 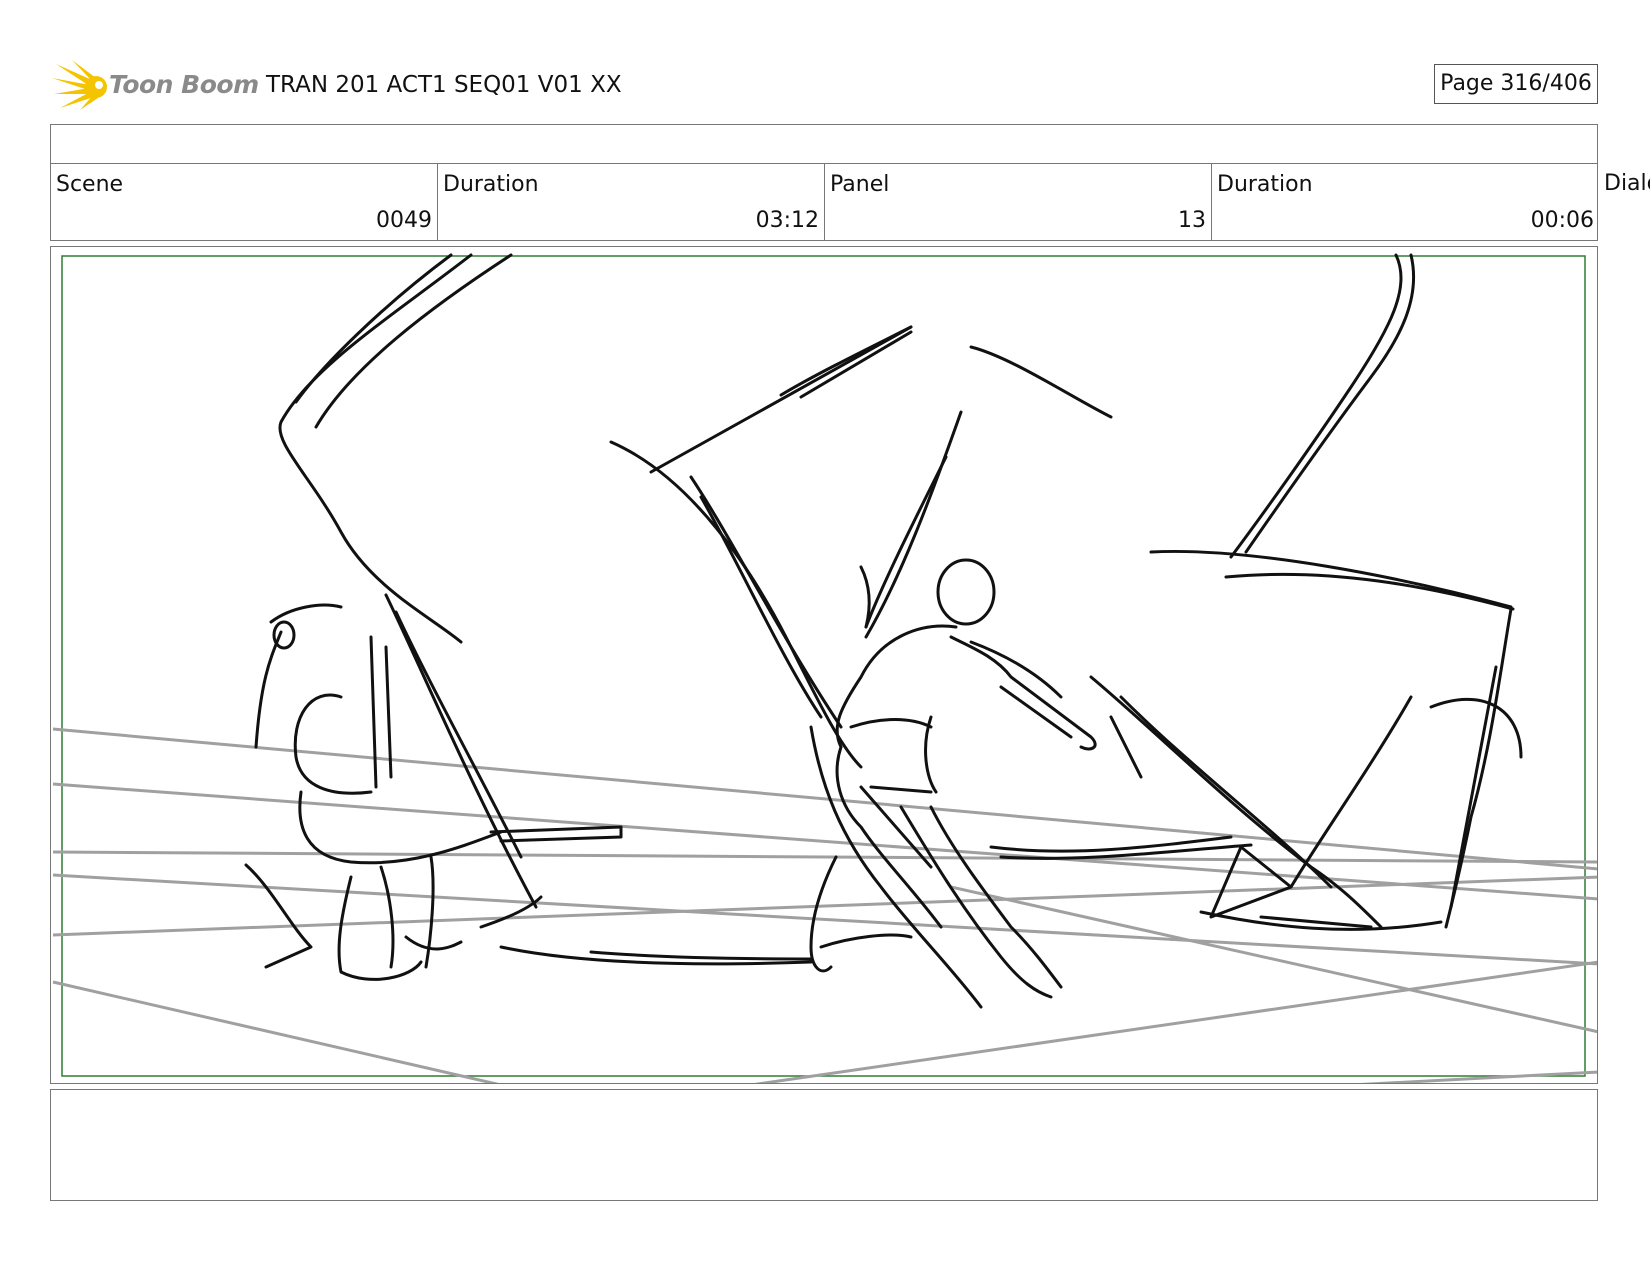 What do you see at coordinates (787, 220) in the screenshot?
I see `scene-duration-value: 03:12` at bounding box center [787, 220].